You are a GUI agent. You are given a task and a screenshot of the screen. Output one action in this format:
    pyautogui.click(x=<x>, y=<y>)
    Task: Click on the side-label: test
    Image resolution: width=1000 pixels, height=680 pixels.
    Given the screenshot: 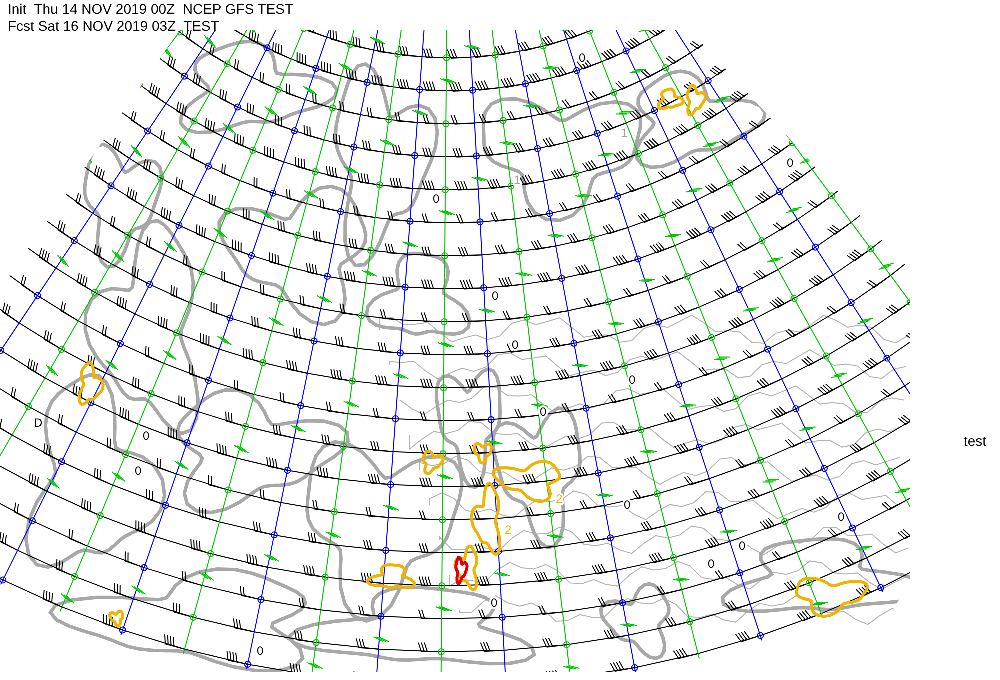 What is the action you would take?
    pyautogui.click(x=975, y=441)
    